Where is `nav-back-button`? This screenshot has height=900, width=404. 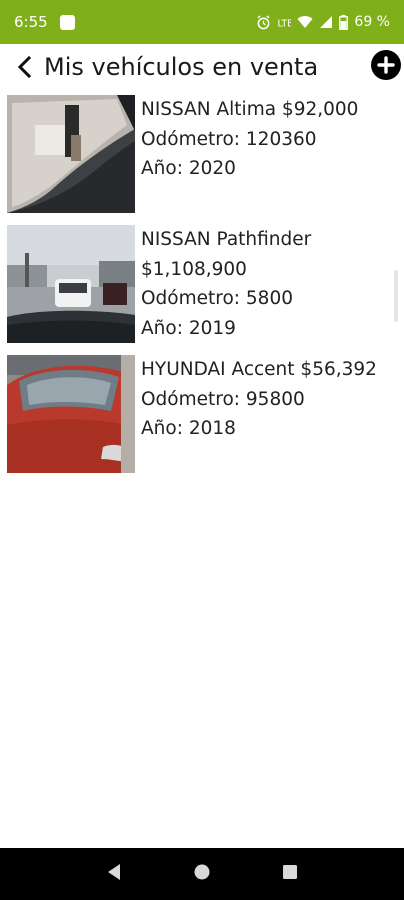
nav-back-button is located at coordinates (114, 874).